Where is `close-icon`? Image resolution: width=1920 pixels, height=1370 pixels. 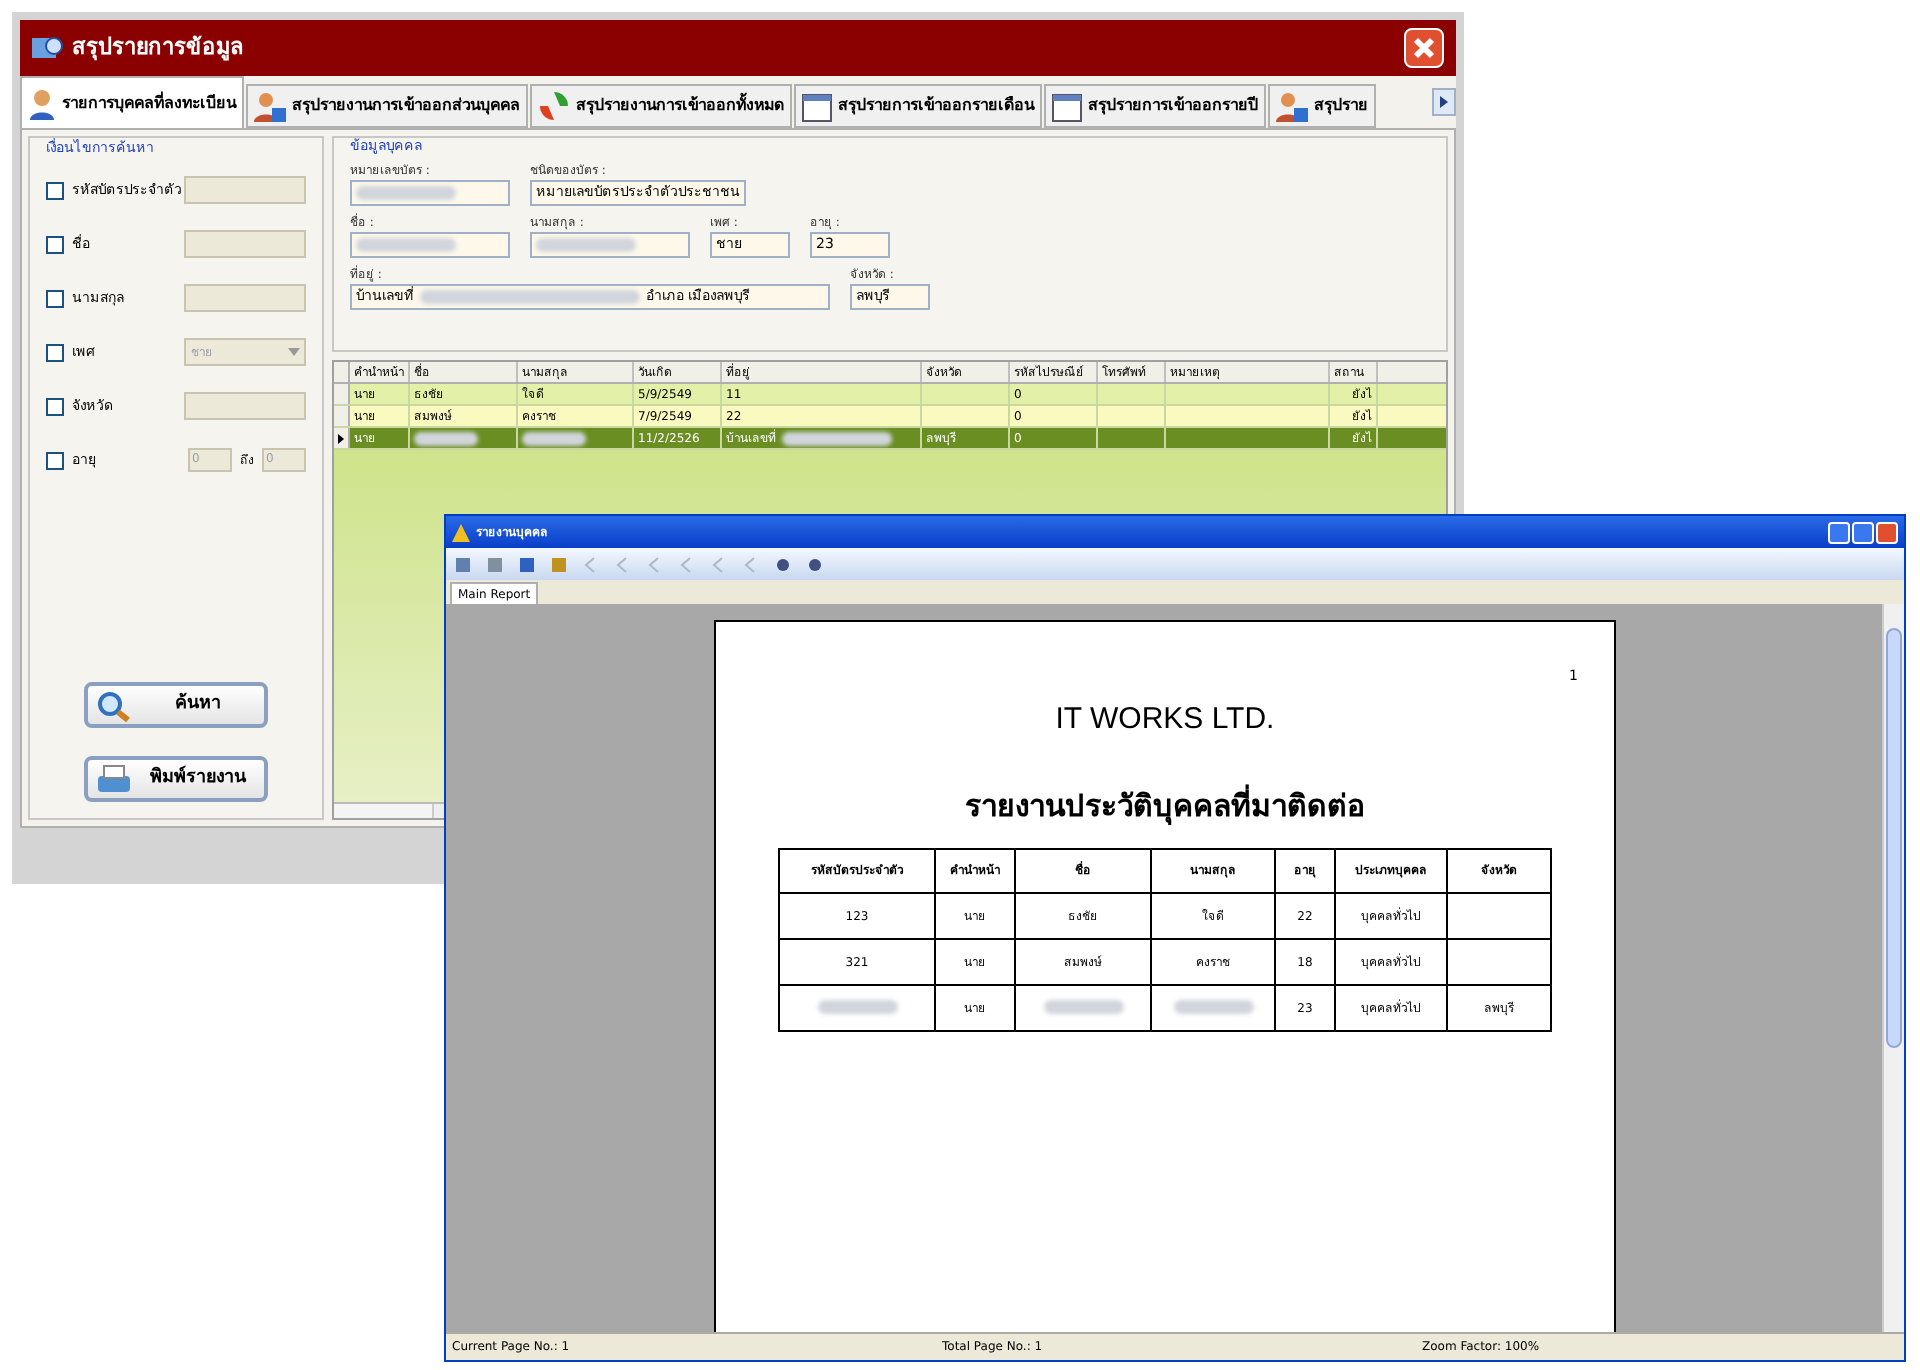 close-icon is located at coordinates (1424, 48).